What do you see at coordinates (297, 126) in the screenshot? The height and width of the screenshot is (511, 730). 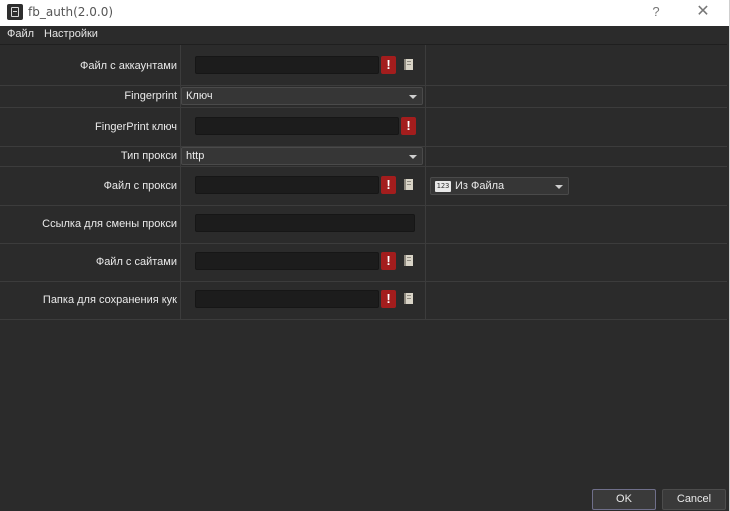 I see `fingerprint-key-input` at bounding box center [297, 126].